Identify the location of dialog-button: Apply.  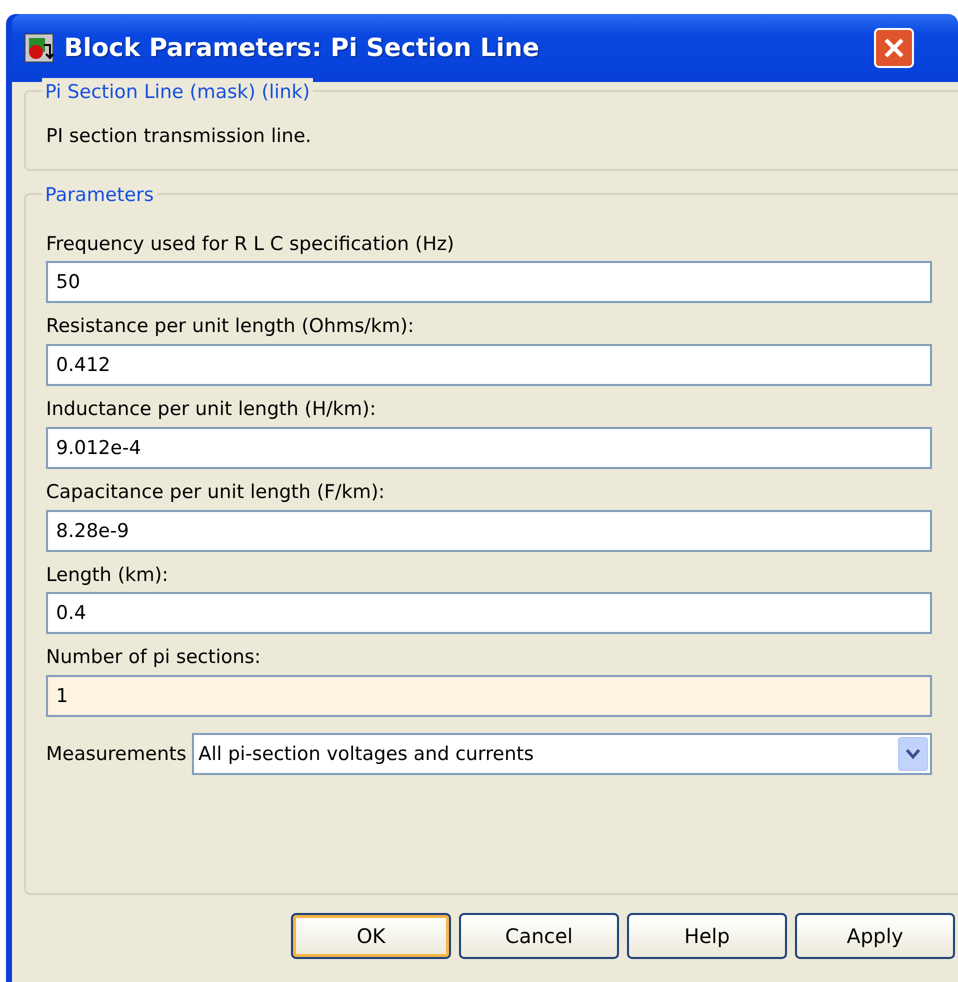
(875, 935).